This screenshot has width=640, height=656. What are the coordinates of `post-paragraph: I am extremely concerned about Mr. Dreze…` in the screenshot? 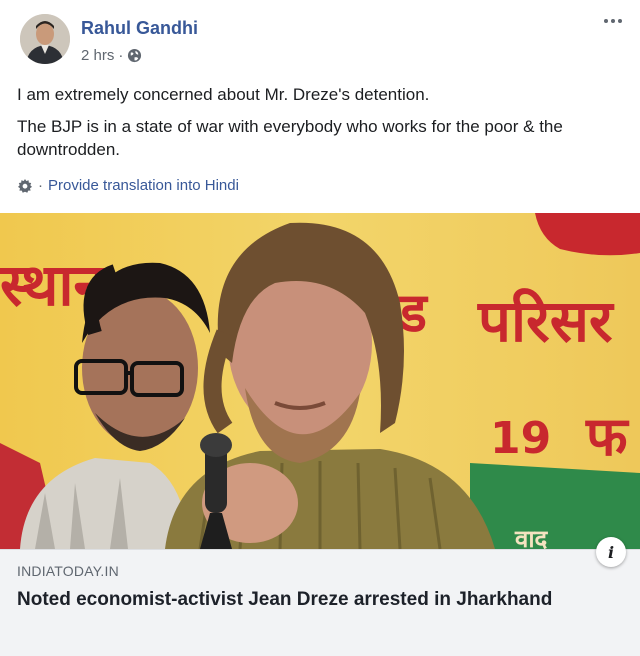 It's located at (223, 94).